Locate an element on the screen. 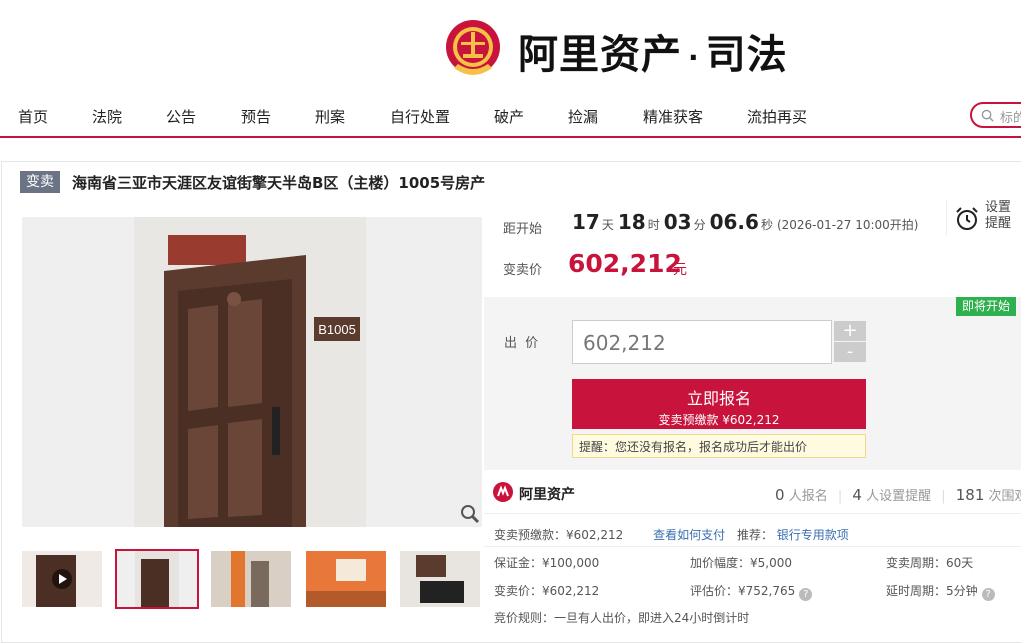 Image resolution: width=1021 pixels, height=643 pixels. ali-asset-logo: 阿里资产 is located at coordinates (547, 495).